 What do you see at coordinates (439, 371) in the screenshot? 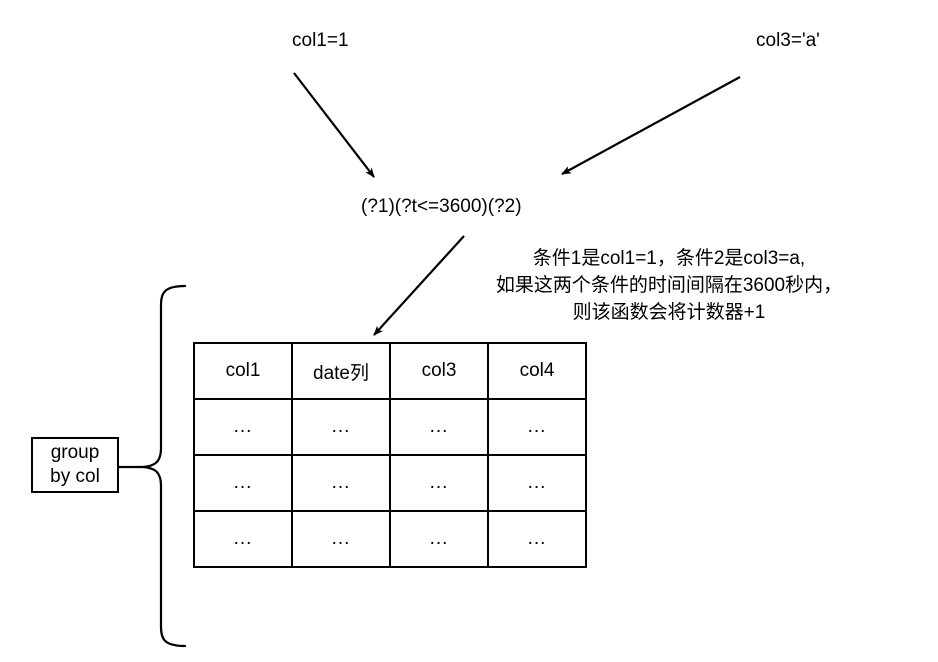
I see `table-header-cell: col3` at bounding box center [439, 371].